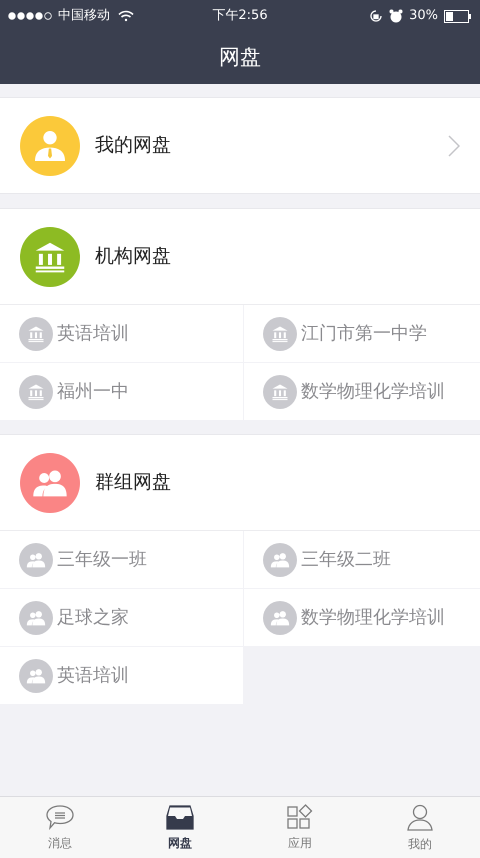 The image size is (480, 858). I want to click on carrier-name: 中国移动, so click(84, 16).